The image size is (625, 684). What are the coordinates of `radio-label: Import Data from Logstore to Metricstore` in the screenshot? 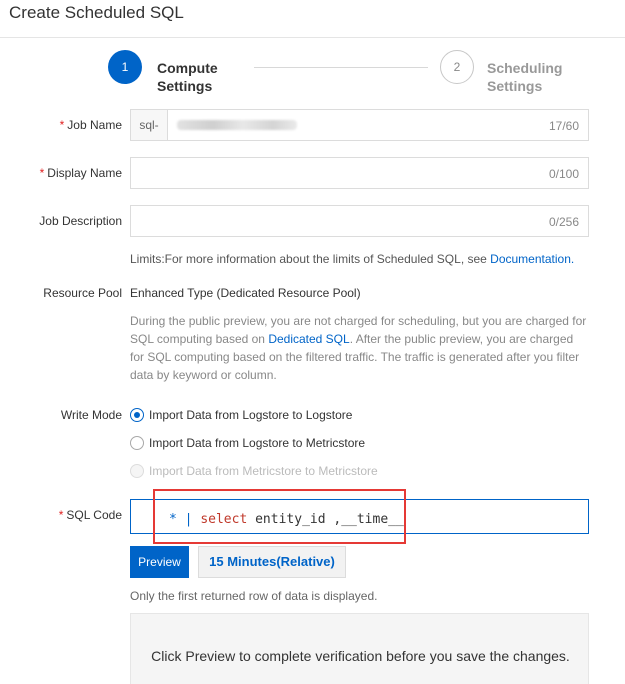 It's located at (257, 443).